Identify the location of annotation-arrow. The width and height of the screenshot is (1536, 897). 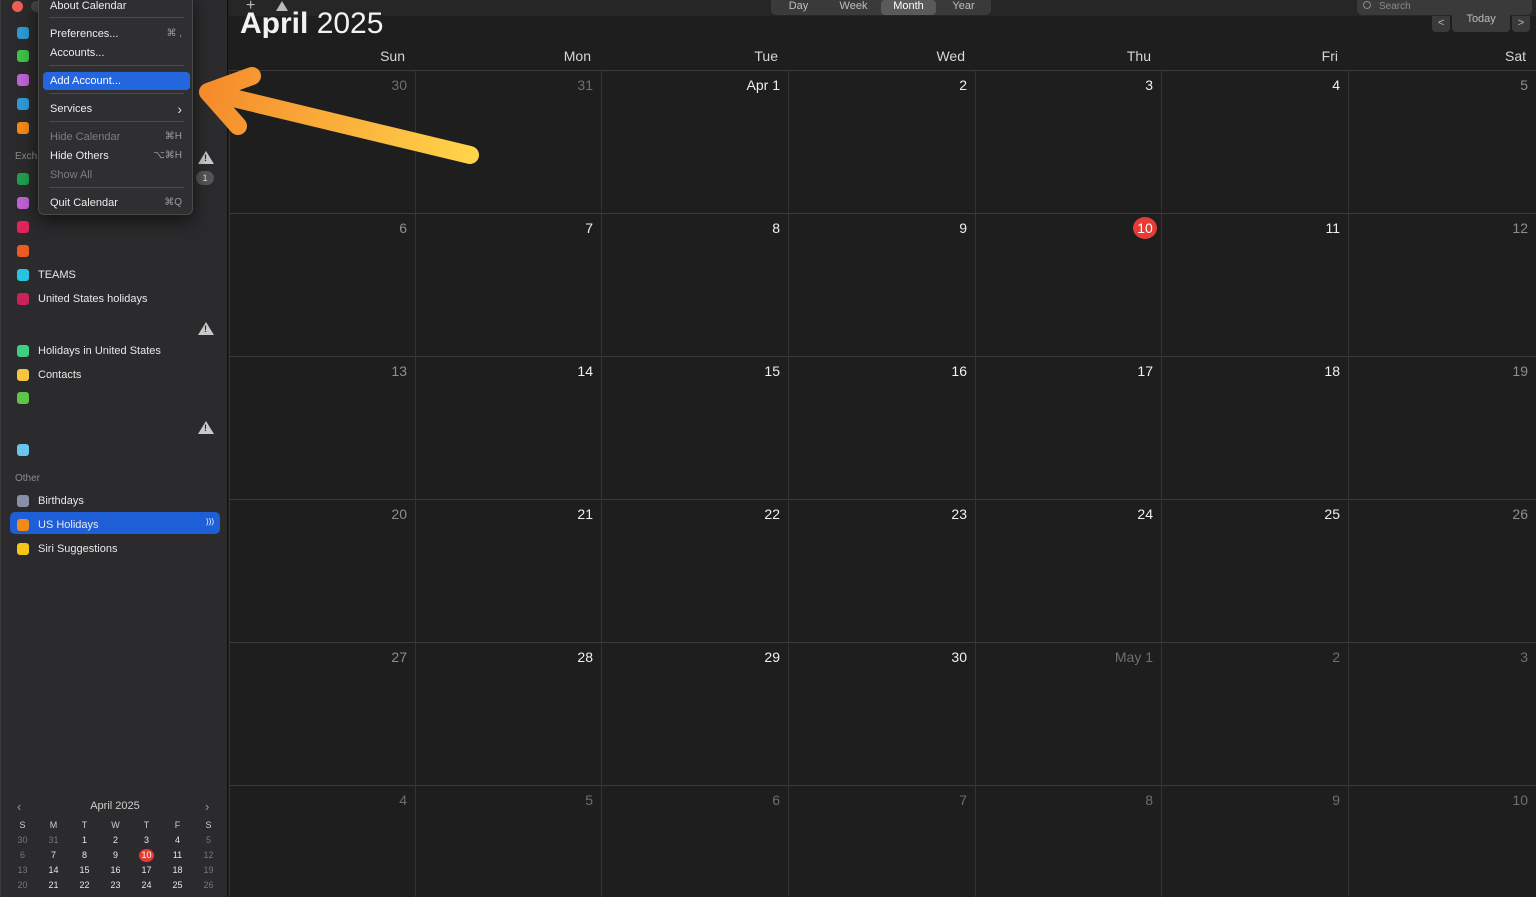
(339, 115).